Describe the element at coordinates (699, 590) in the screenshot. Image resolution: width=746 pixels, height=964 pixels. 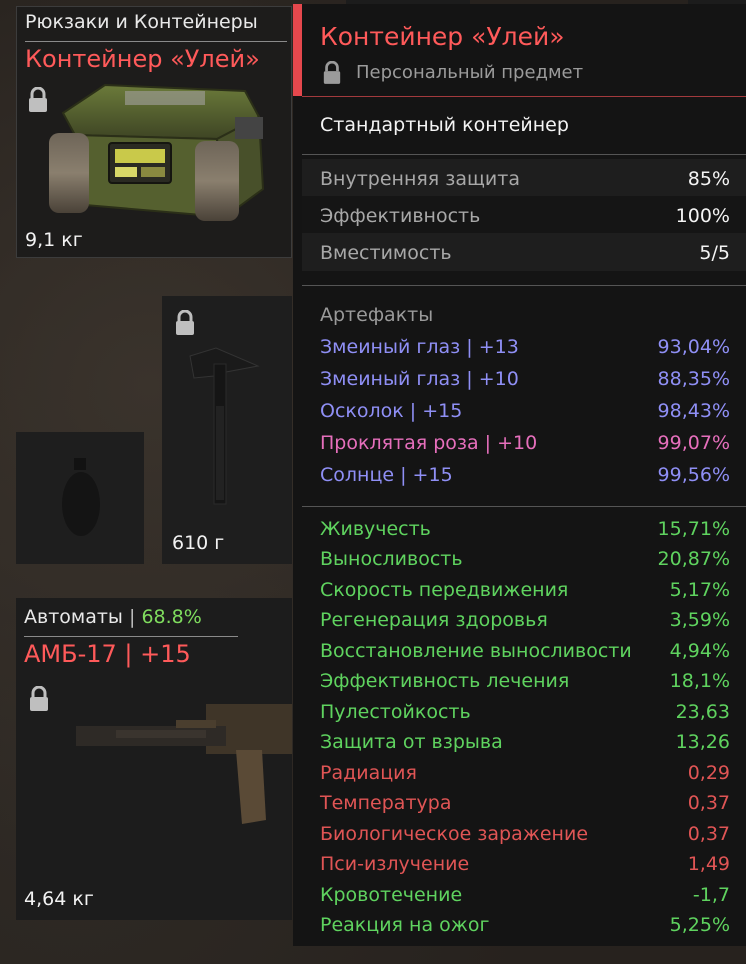
I see `effect-value: 5,17%` at that location.